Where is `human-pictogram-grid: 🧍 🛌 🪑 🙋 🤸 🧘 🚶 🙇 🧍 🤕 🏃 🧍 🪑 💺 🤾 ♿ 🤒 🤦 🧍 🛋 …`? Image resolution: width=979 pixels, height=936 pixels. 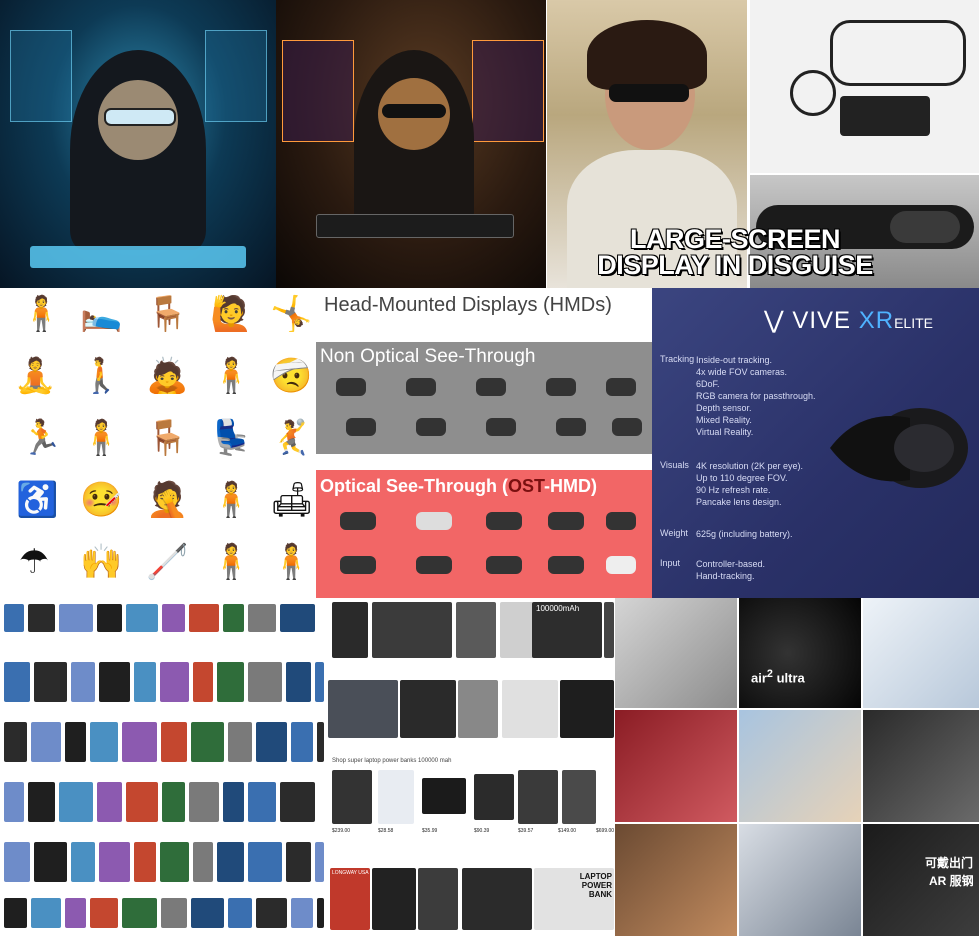
human-pictogram-grid: 🧍 🛌 🪑 🙋 🤸 🧘 🚶 🙇 🧍 🤕 🏃 🧍 🪑 💺 🤾 ♿ 🤒 🤦 🧍 🛋 … is located at coordinates (158, 443).